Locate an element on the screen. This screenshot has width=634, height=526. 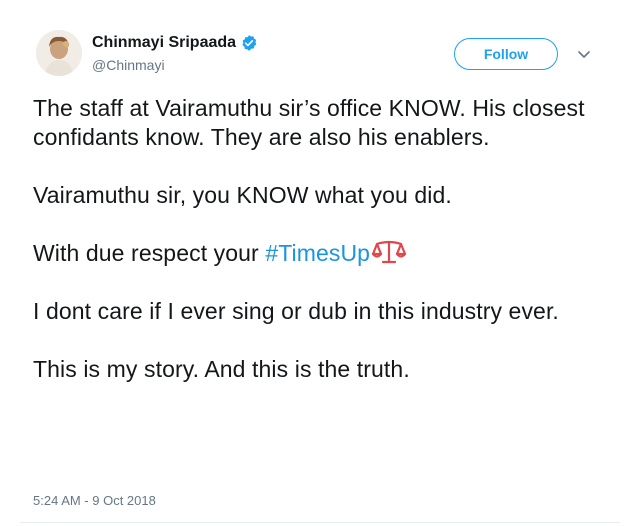
avatar is located at coordinates (59, 53).